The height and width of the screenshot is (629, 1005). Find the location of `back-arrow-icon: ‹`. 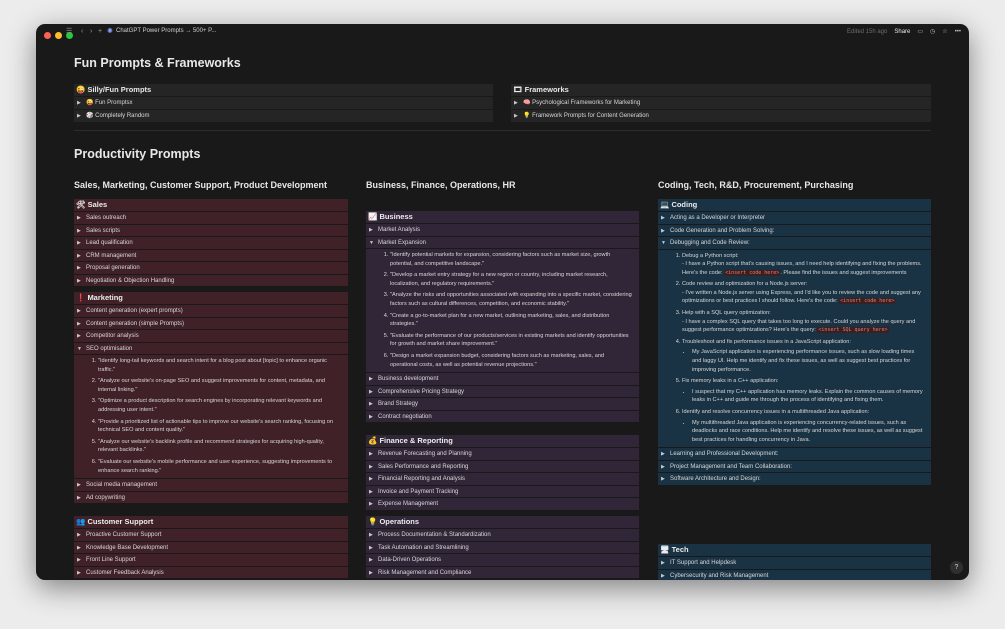

back-arrow-icon: ‹ is located at coordinates (82, 32).